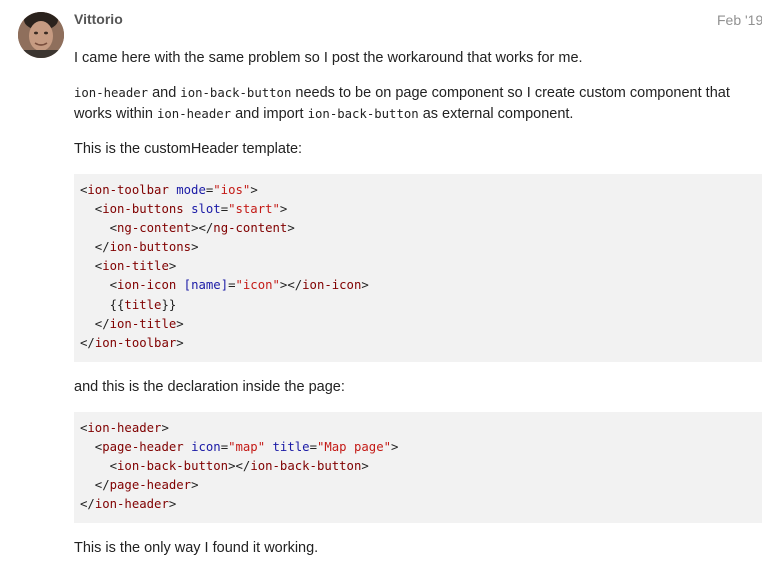  What do you see at coordinates (247, 446) in the screenshot?
I see `code-token: "map"` at bounding box center [247, 446].